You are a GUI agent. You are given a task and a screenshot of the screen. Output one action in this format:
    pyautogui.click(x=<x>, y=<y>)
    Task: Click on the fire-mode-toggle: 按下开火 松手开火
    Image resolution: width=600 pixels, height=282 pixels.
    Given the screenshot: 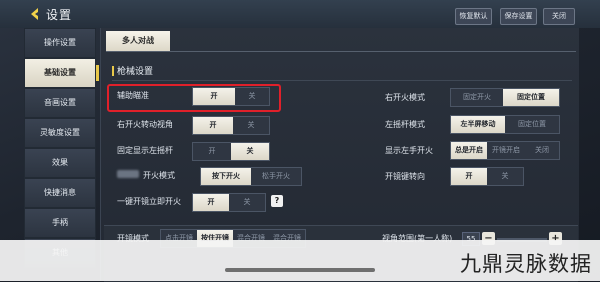 What is the action you would take?
    pyautogui.click(x=251, y=176)
    